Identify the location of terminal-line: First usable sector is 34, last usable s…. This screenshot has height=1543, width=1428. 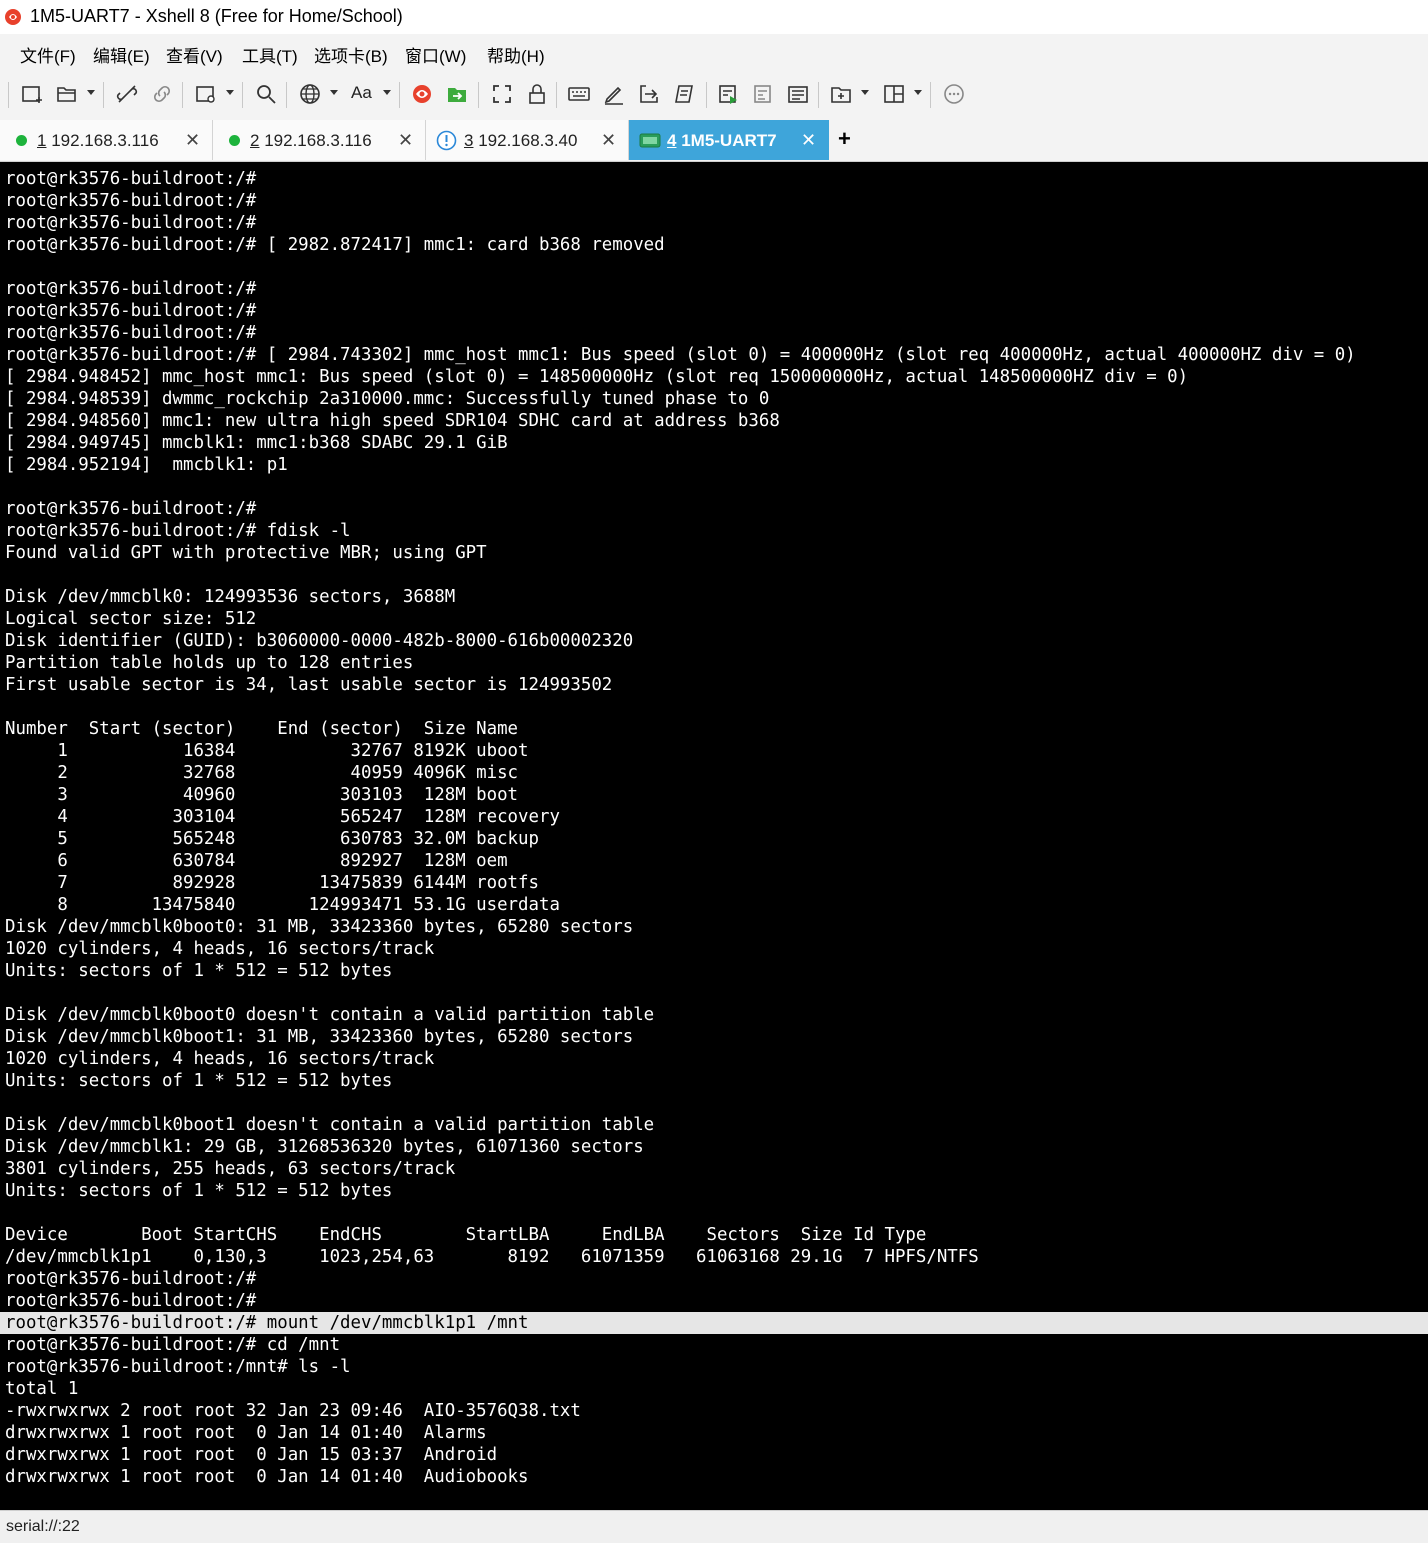
(309, 685).